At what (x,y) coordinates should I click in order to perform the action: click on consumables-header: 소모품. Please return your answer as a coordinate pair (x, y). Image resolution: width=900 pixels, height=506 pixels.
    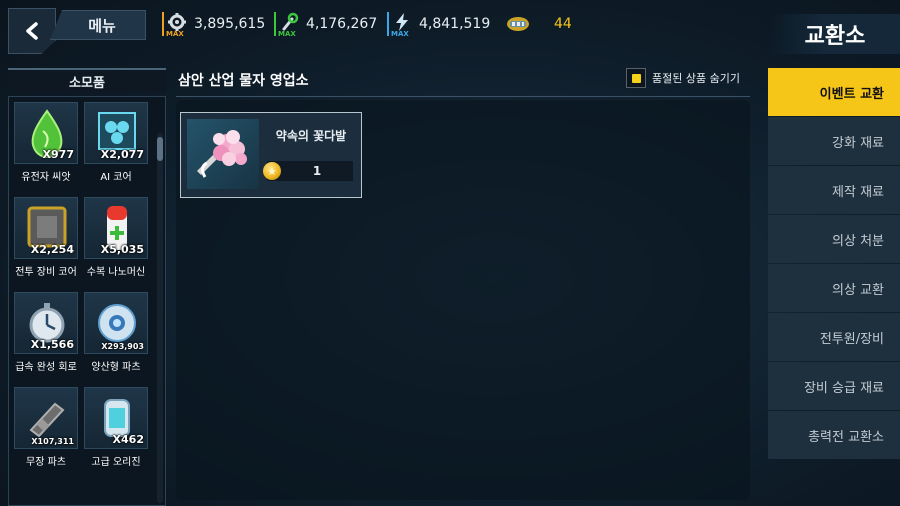
    Looking at the image, I should click on (87, 80).